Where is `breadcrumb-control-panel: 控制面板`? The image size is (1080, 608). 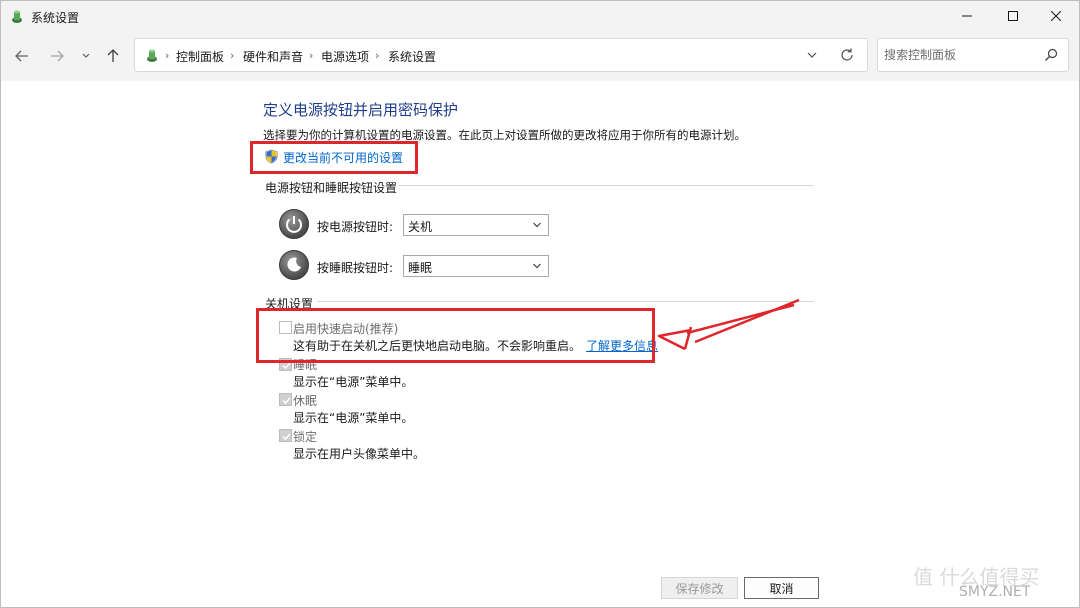
breadcrumb-control-panel: 控制面板 is located at coordinates (200, 56).